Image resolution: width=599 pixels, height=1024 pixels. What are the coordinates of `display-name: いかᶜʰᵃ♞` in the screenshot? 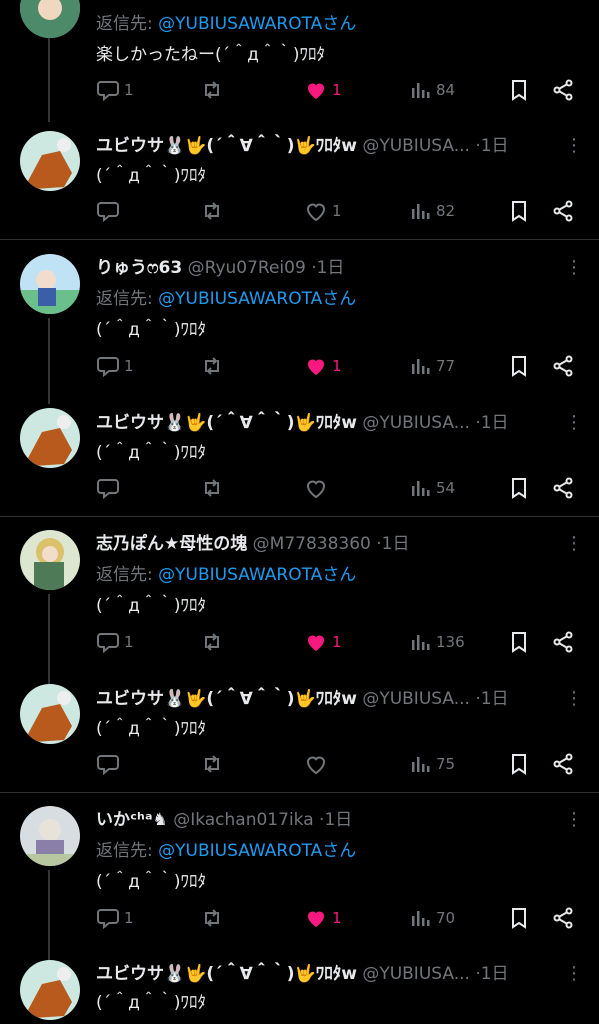 It's located at (132, 820).